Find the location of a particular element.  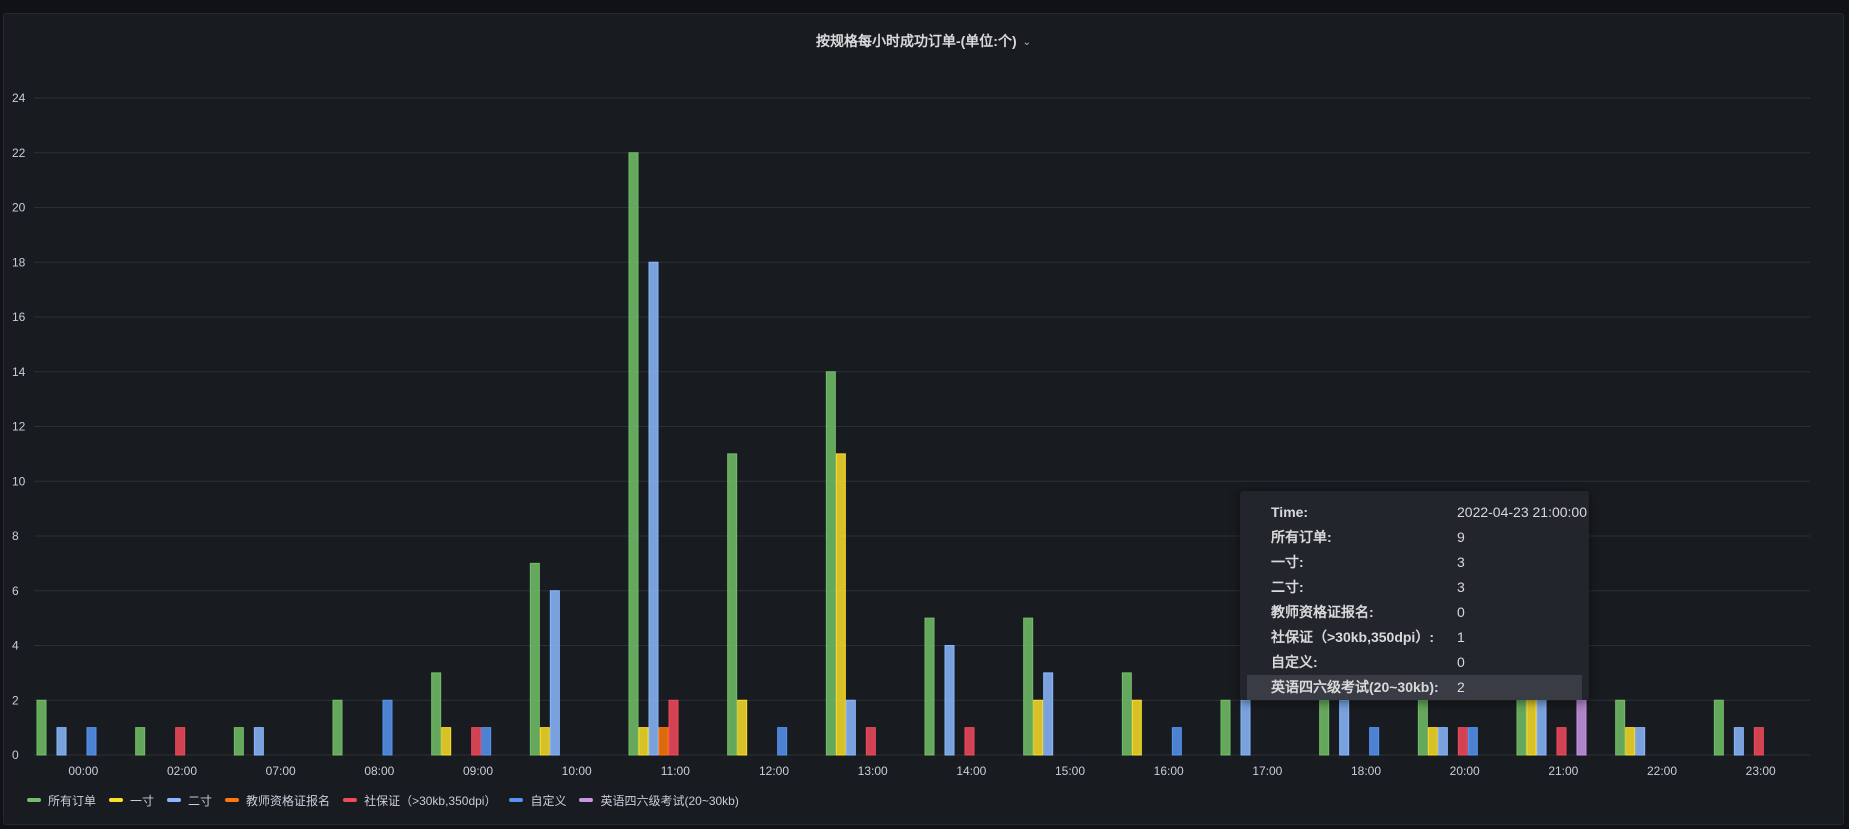

legend-item: 所有订单 is located at coordinates (61, 800).